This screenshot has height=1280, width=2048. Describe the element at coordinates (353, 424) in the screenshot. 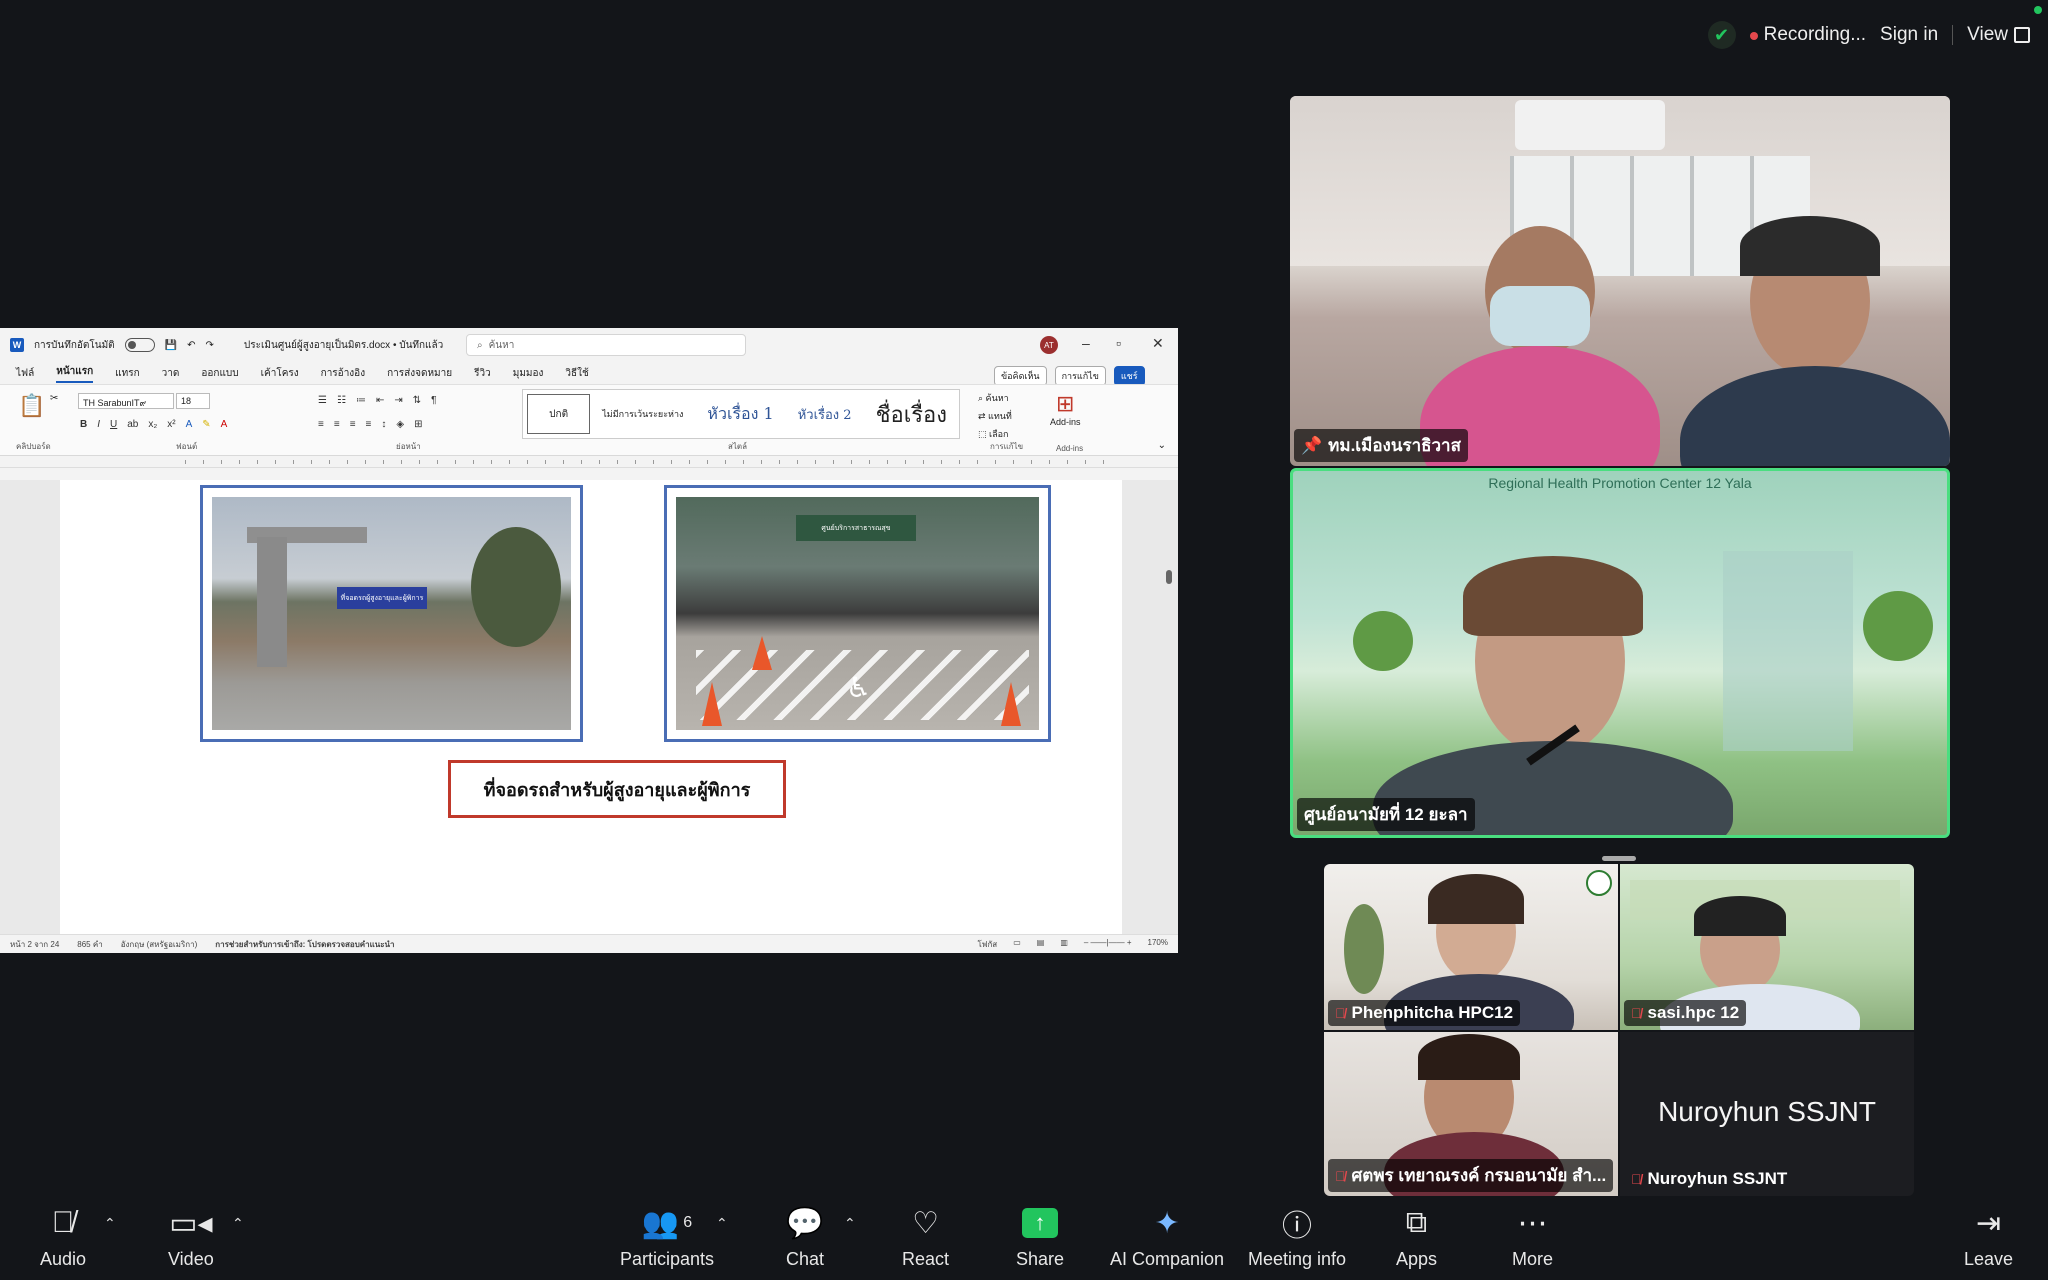

I see `align-right-icon: ≡` at that location.